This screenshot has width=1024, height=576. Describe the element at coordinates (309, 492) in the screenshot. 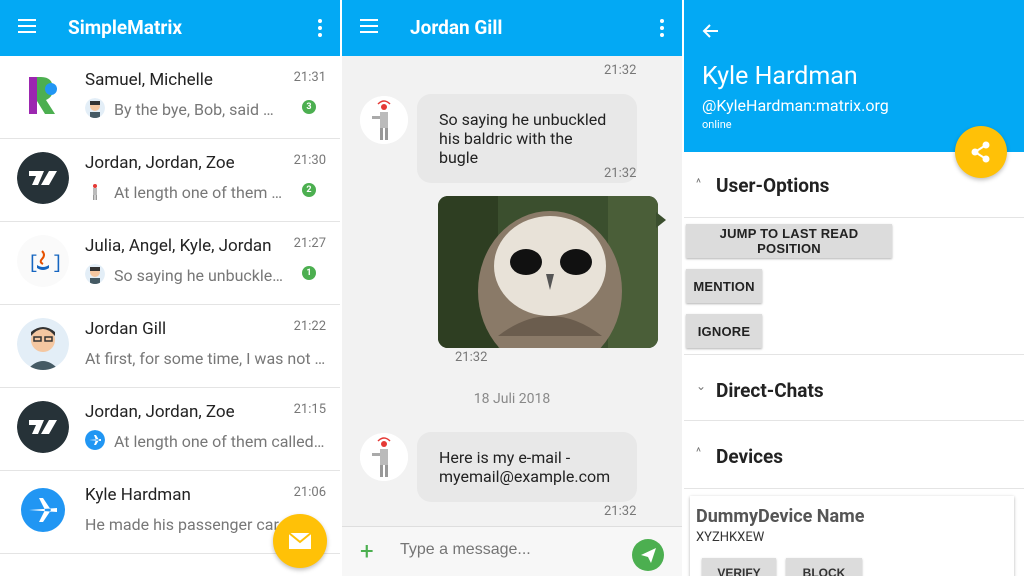

I see `room-time: 21:06` at that location.